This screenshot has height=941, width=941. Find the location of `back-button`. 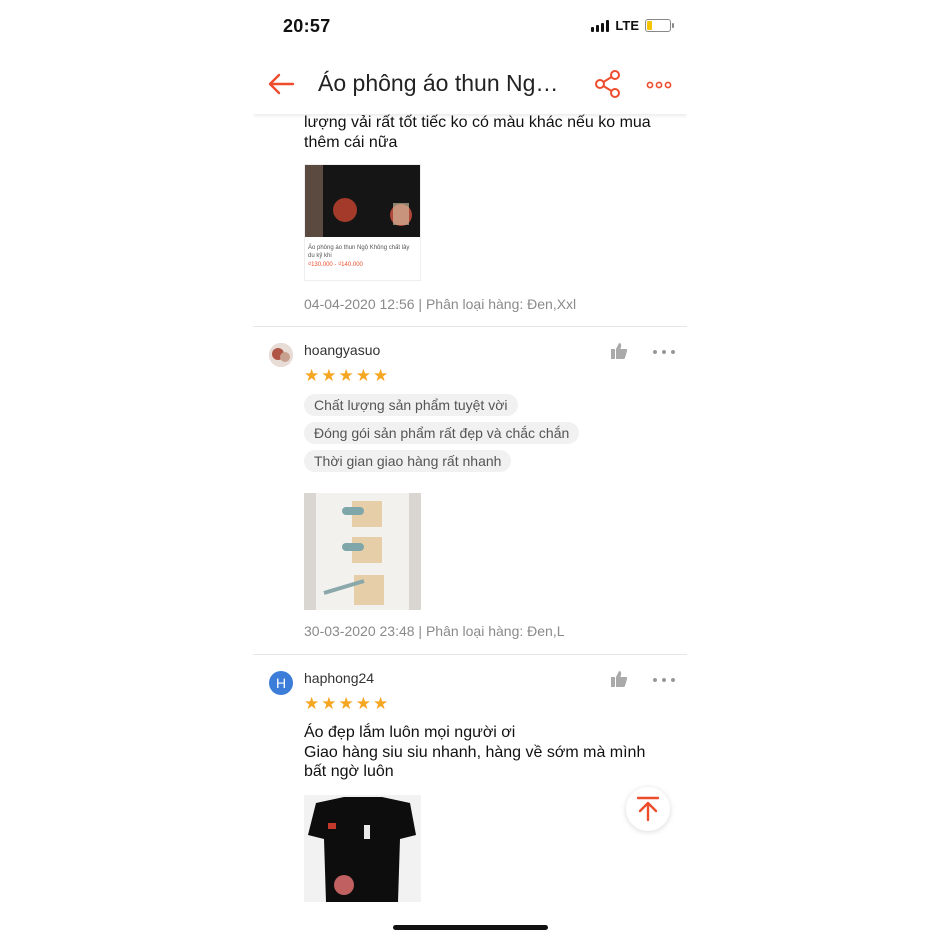

back-button is located at coordinates (281, 84).